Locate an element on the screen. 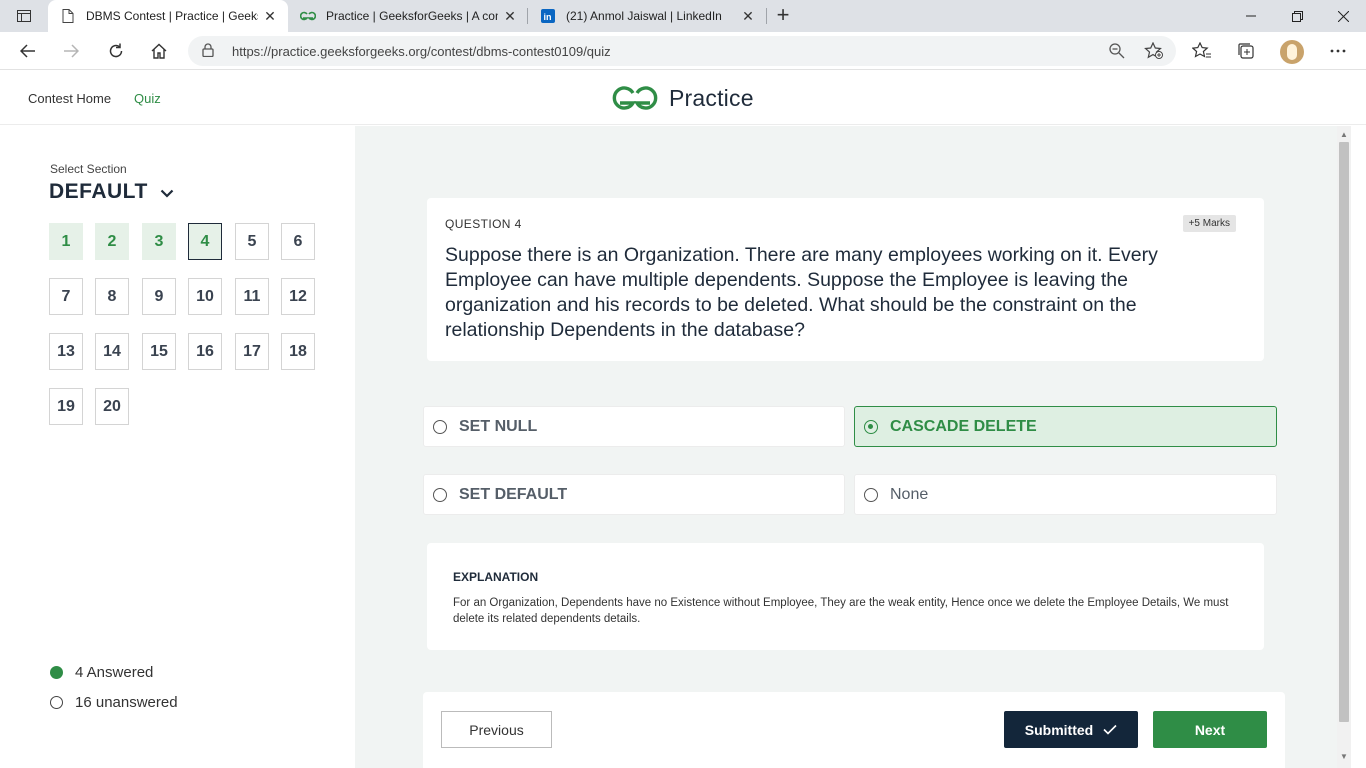  question-button-3: 3 is located at coordinates (159, 241).